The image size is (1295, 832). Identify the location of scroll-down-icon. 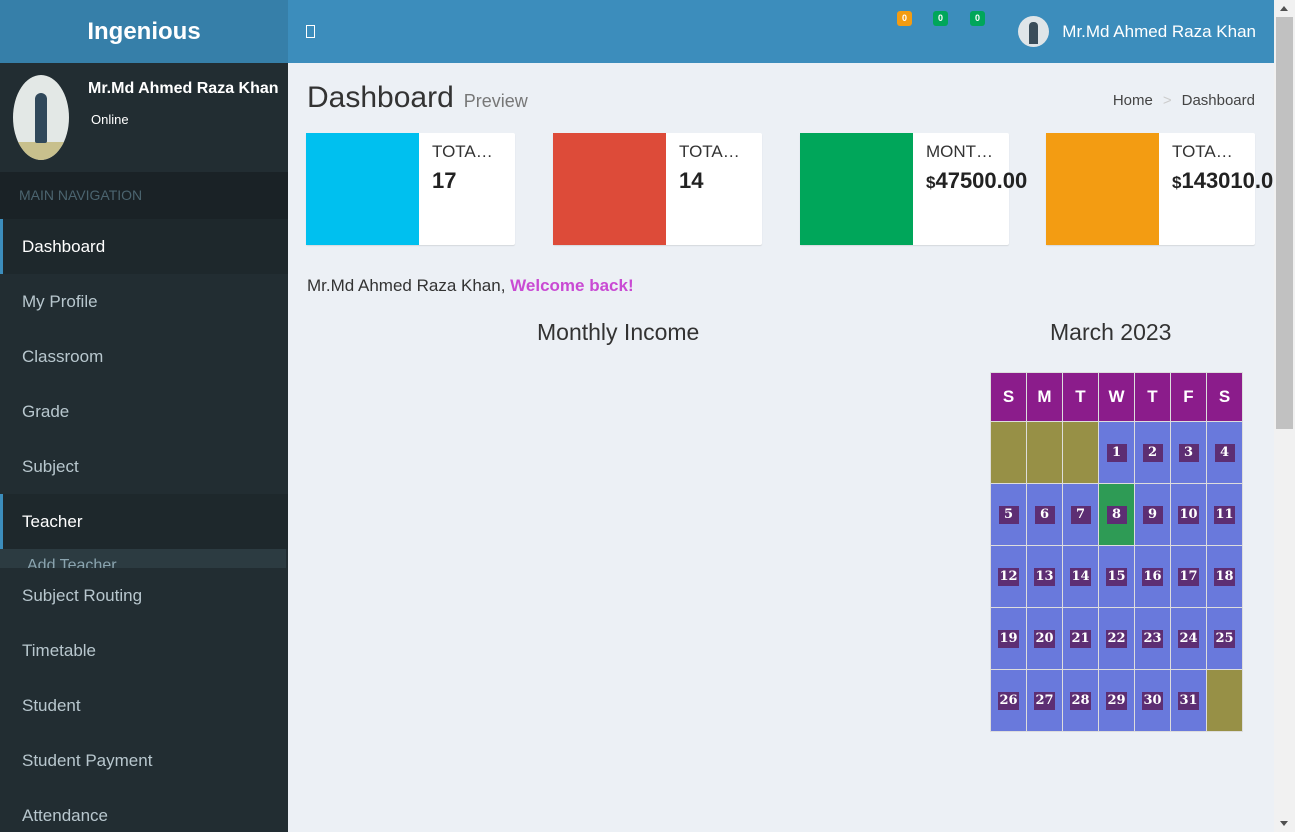
(1284, 823).